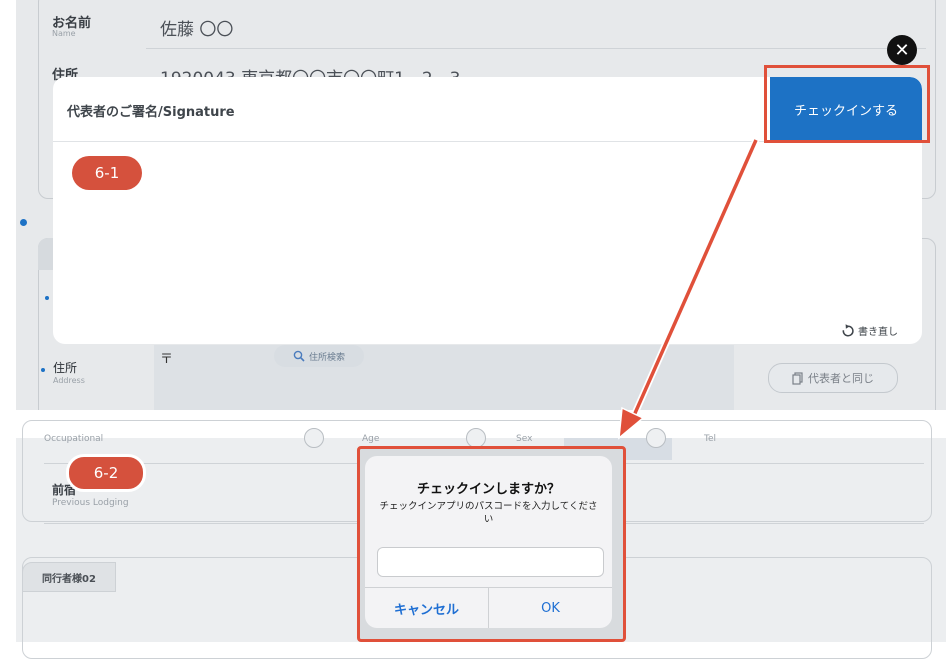  Describe the element at coordinates (550, 608) in the screenshot. I see `ok-button: OK` at that location.